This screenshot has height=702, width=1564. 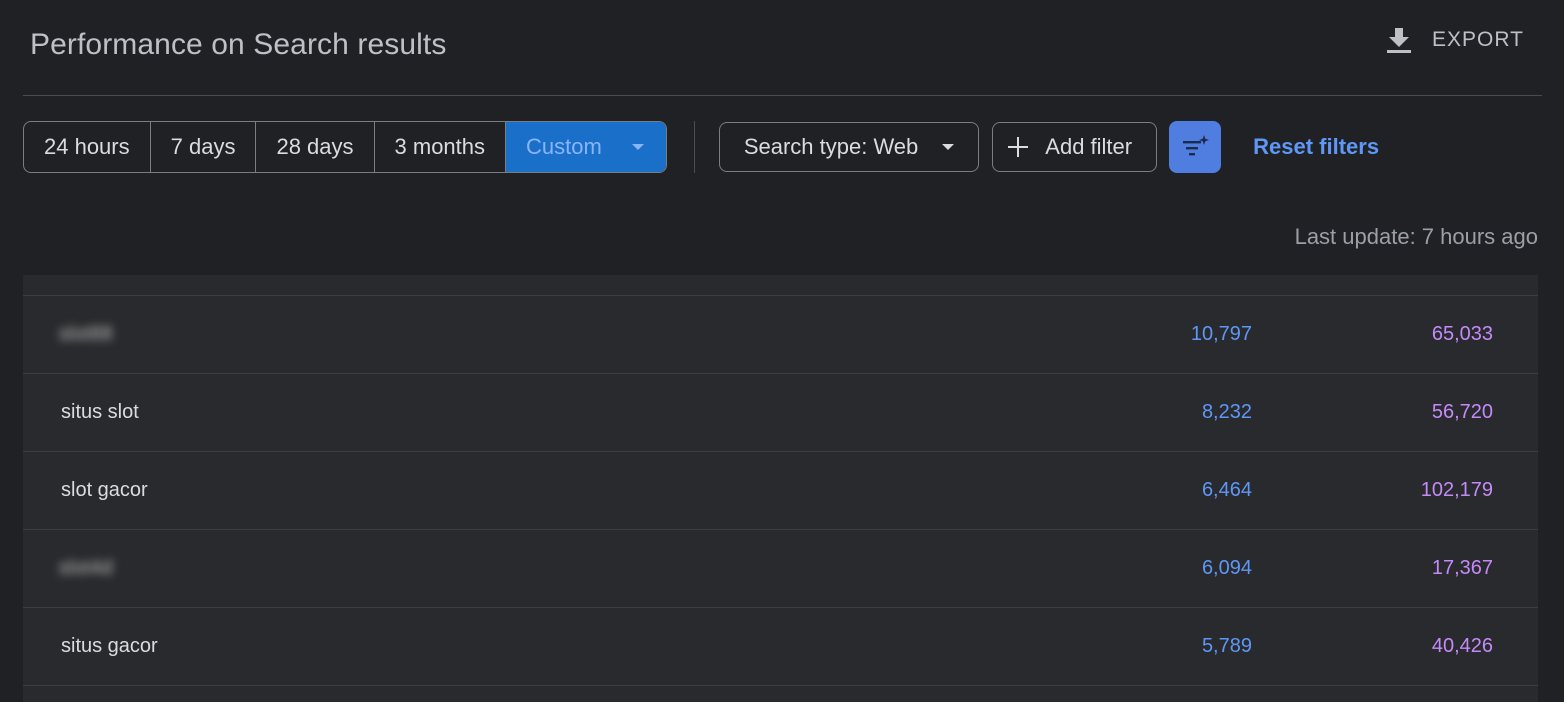 What do you see at coordinates (831, 146) in the screenshot?
I see `search-type-label: Search type: Web` at bounding box center [831, 146].